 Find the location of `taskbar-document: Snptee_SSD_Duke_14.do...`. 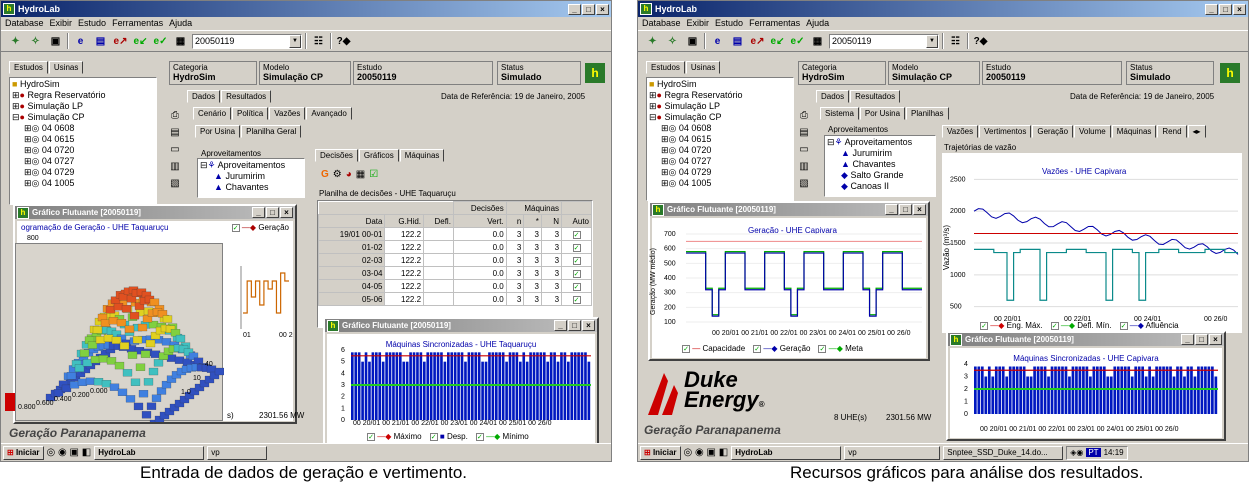

taskbar-document: Snptee_SSD_Duke_14.do... is located at coordinates (1003, 452).